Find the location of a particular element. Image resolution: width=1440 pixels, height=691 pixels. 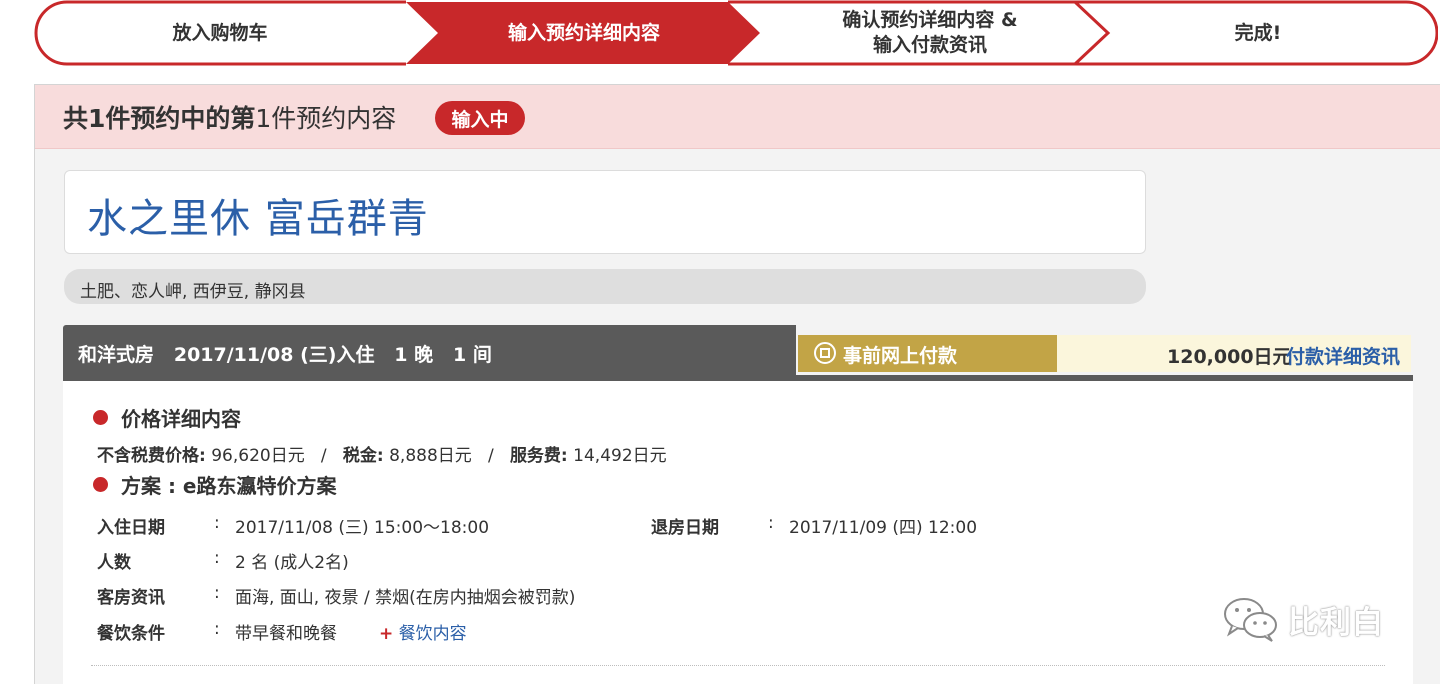

status-badge: 输入中 is located at coordinates (480, 118).